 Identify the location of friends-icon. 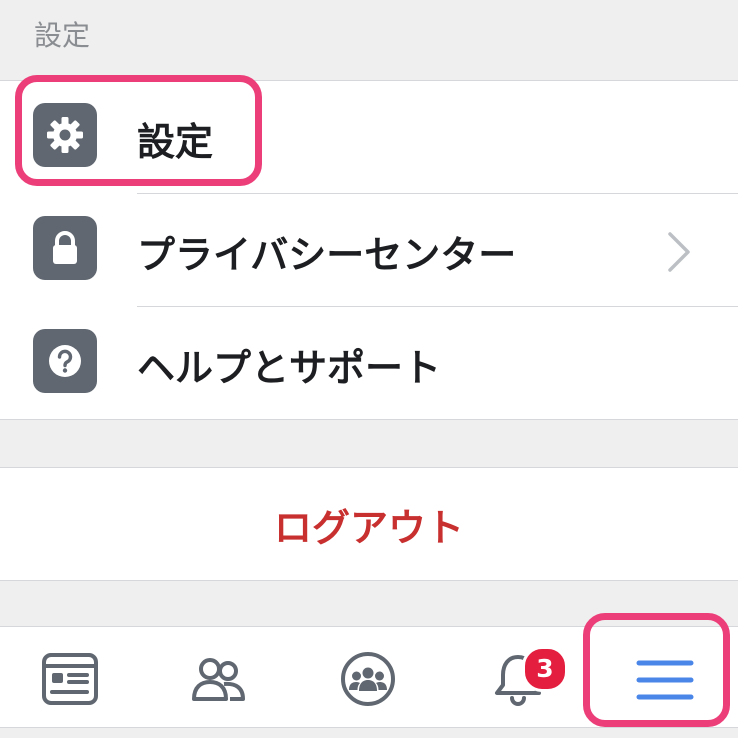
(218, 679).